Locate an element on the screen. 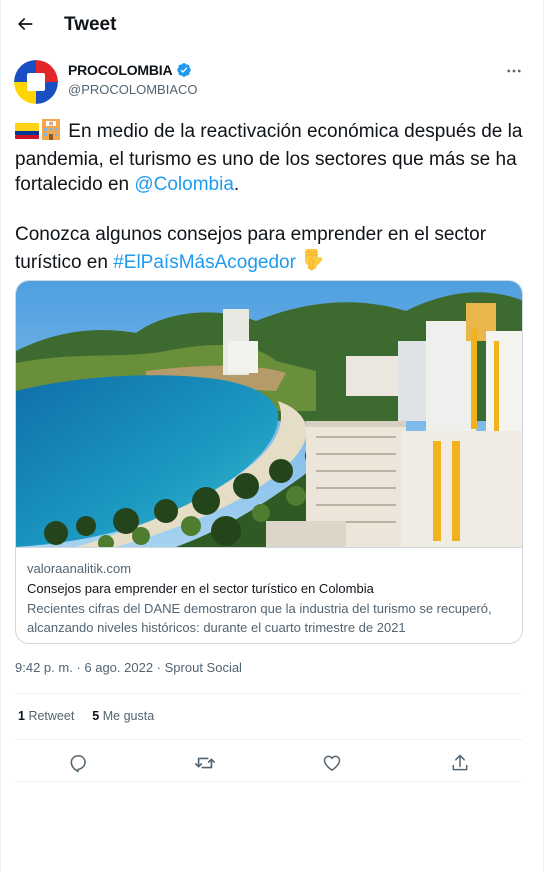 The width and height of the screenshot is (544, 872). like-icon is located at coordinates (332, 763).